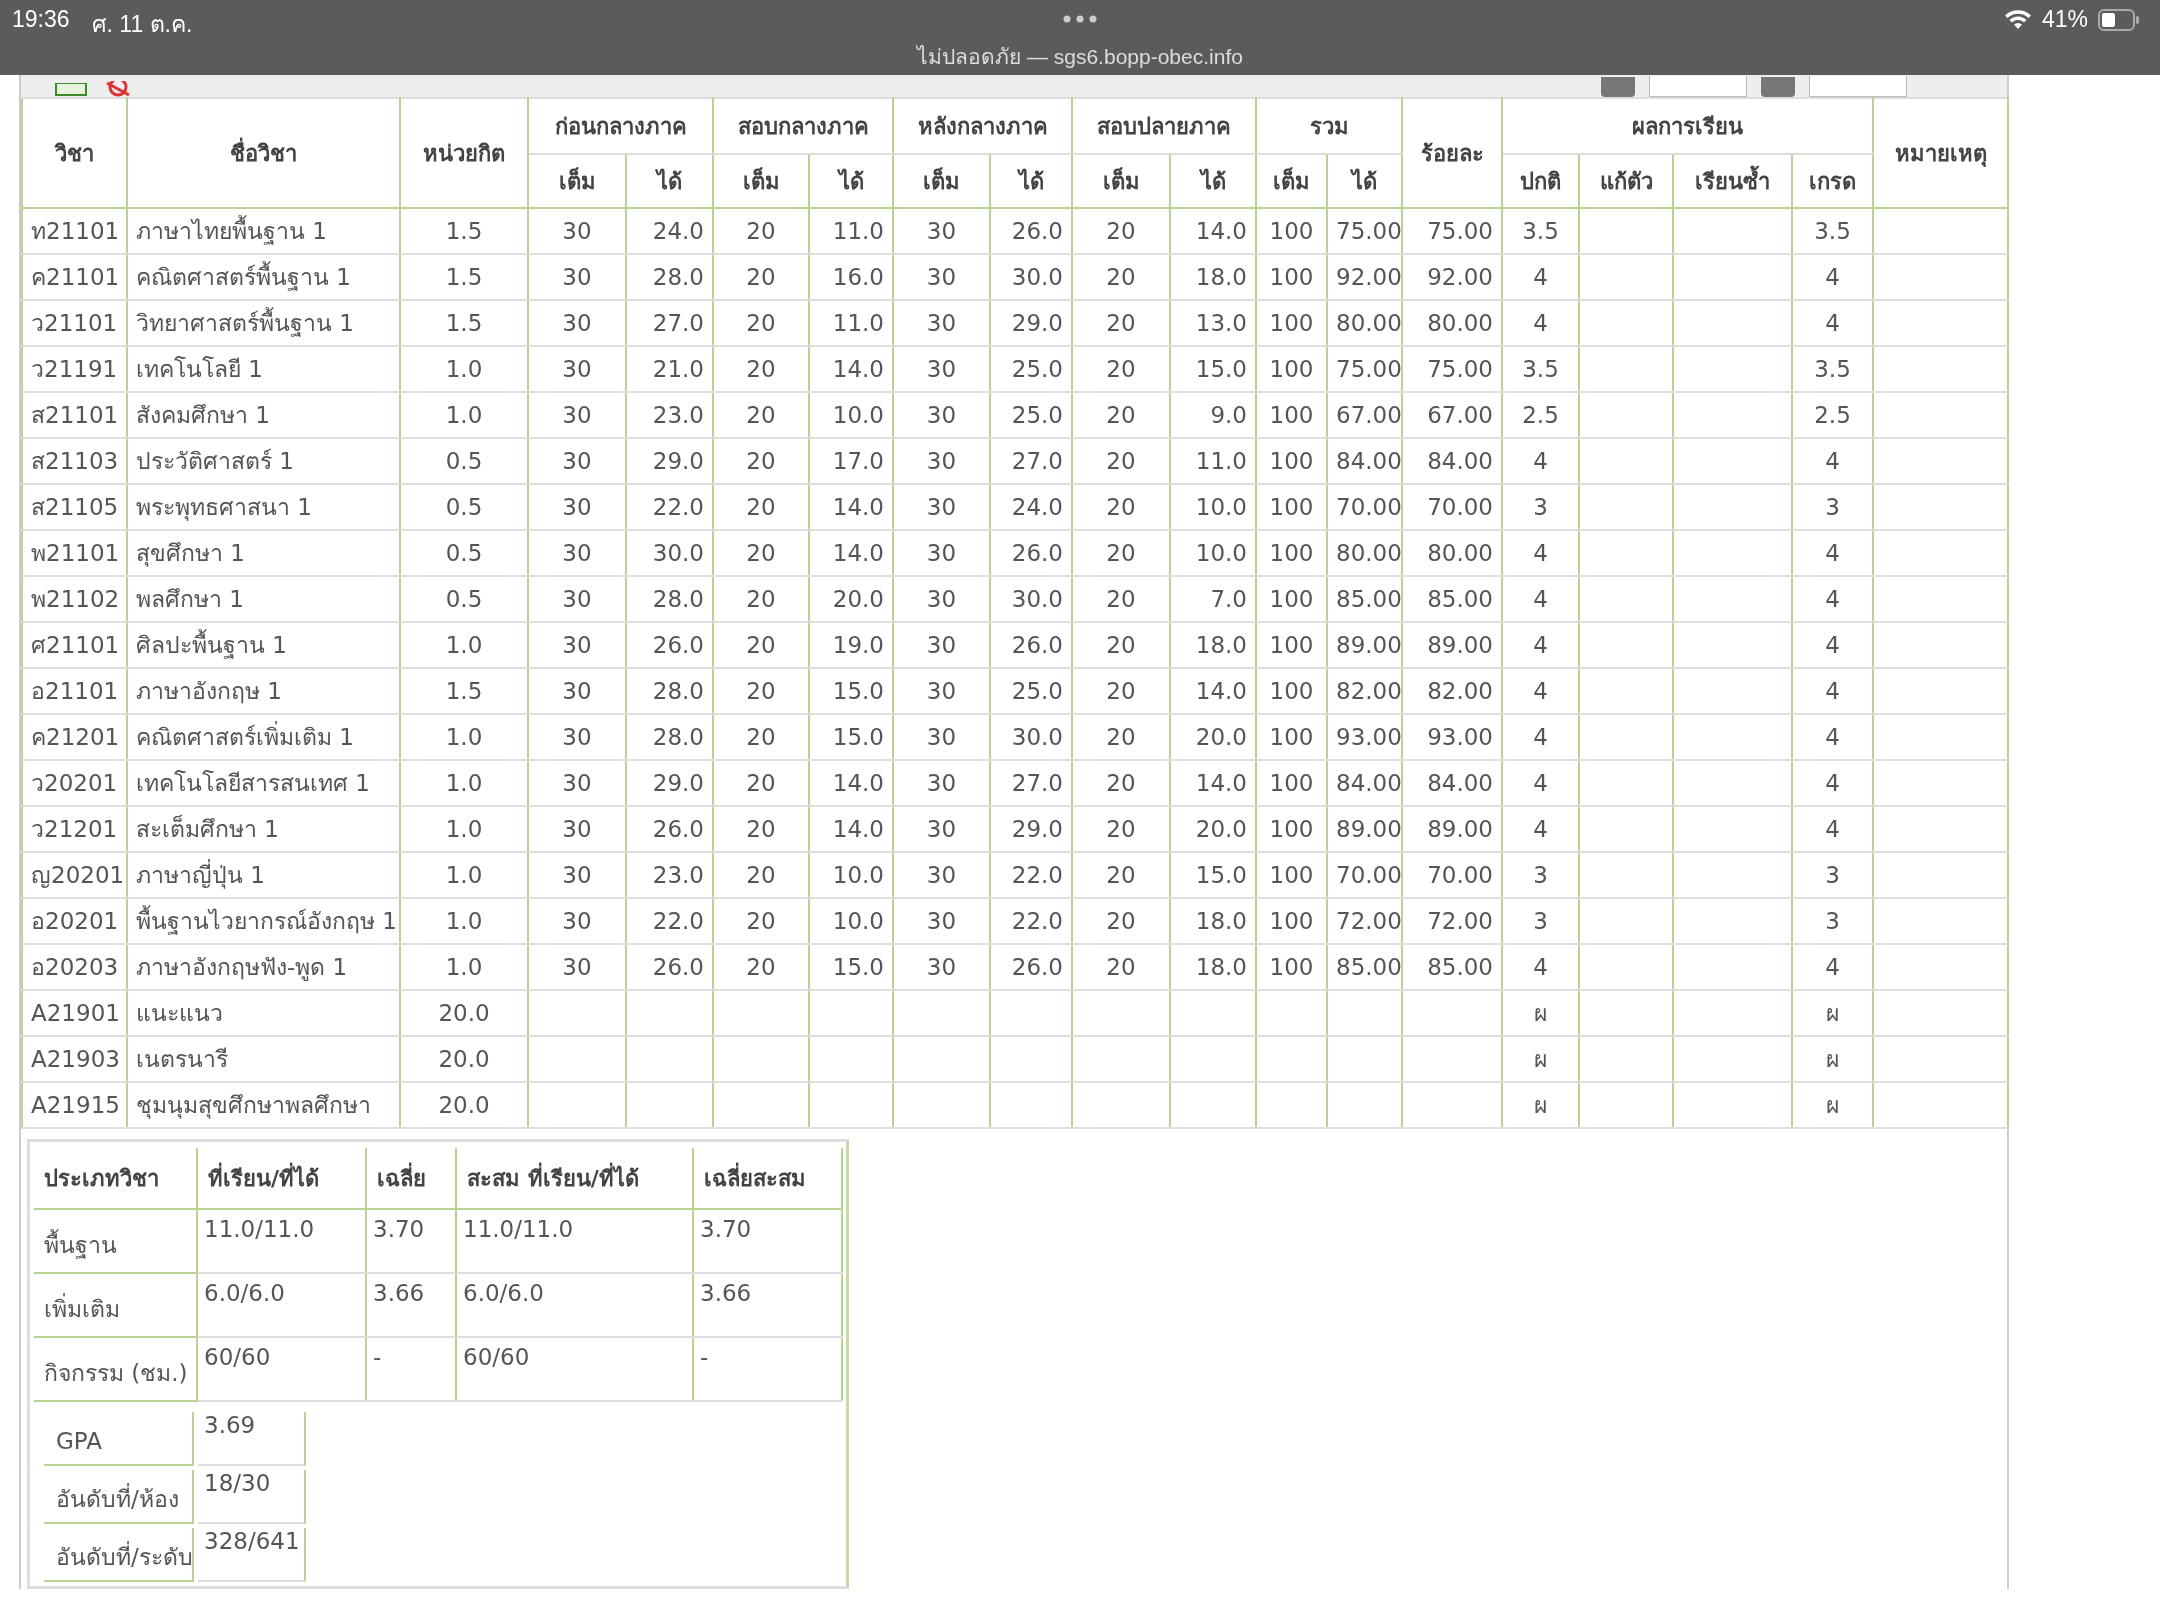 Image resolution: width=2160 pixels, height=1620 pixels. What do you see at coordinates (115, 1305) in the screenshot?
I see `table-cell: เพิ่มเติม` at bounding box center [115, 1305].